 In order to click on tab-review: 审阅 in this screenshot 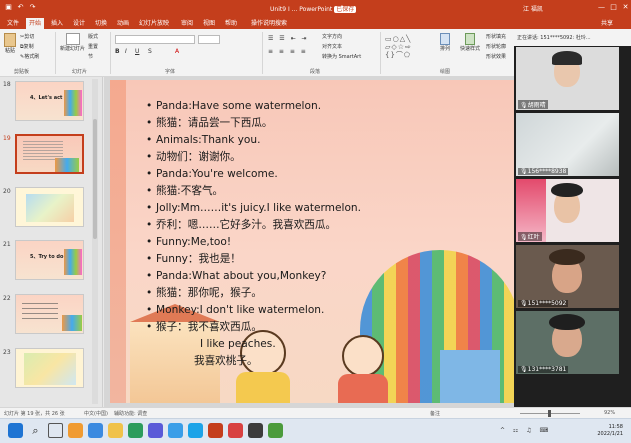, I will do `click(187, 23)`.